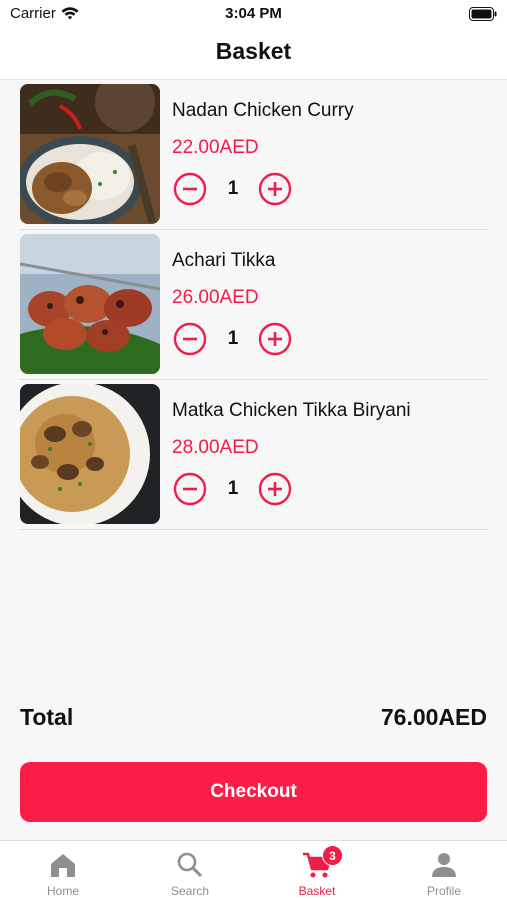 The image size is (507, 900). What do you see at coordinates (224, 260) in the screenshot?
I see `item-name: Achari Tikka` at bounding box center [224, 260].